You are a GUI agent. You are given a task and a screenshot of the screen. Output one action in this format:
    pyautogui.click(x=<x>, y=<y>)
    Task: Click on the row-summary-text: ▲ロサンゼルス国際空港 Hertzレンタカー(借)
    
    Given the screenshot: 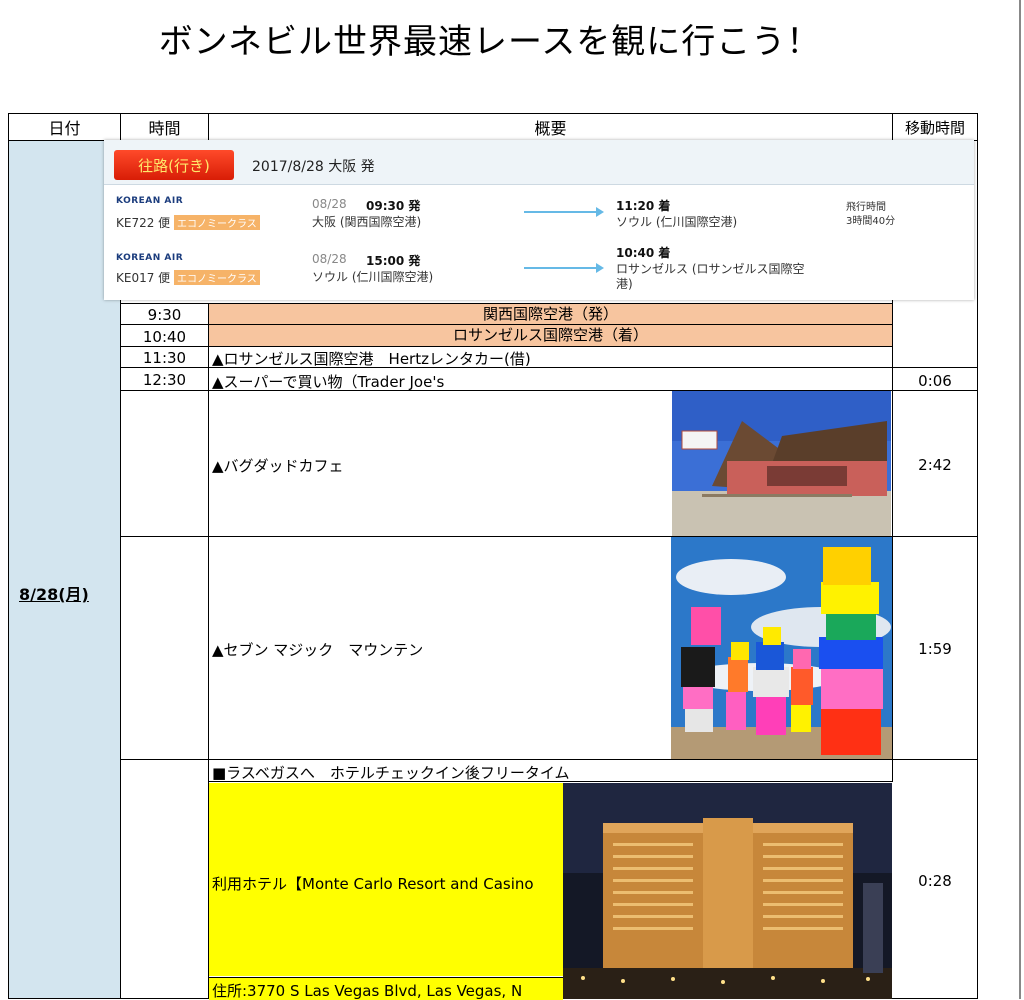 What is the action you would take?
    pyautogui.click(x=371, y=359)
    